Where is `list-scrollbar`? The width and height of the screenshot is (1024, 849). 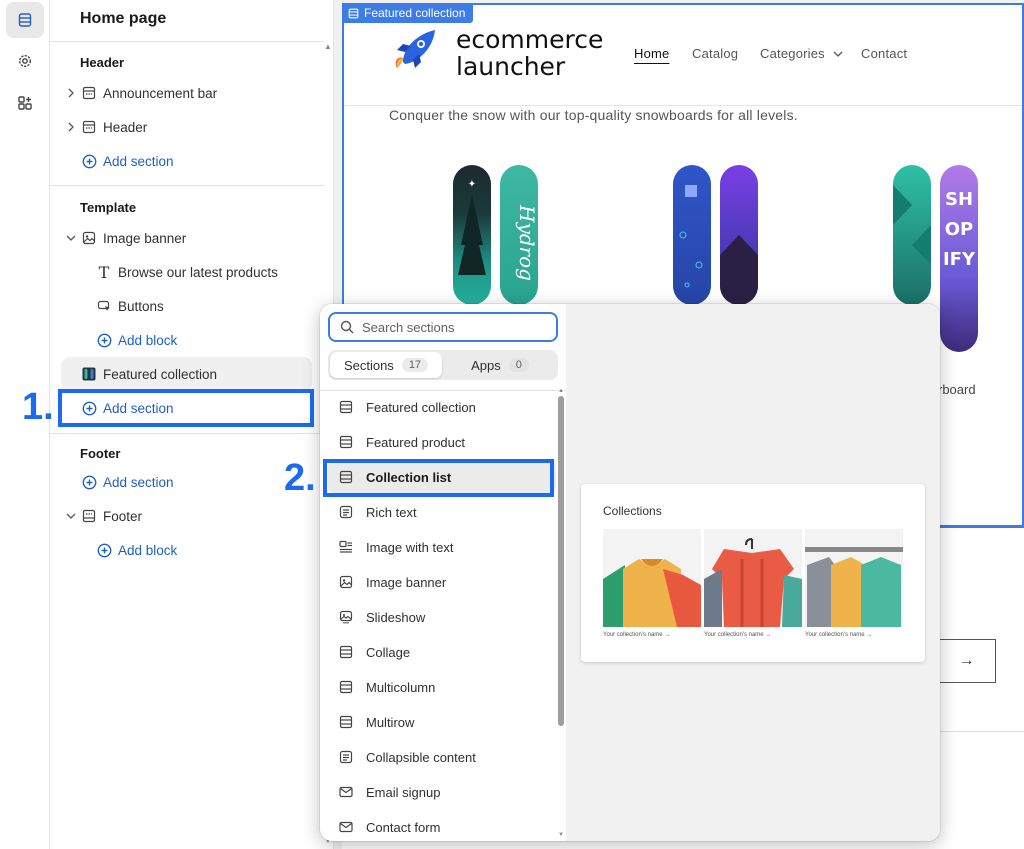 list-scrollbar is located at coordinates (561, 561).